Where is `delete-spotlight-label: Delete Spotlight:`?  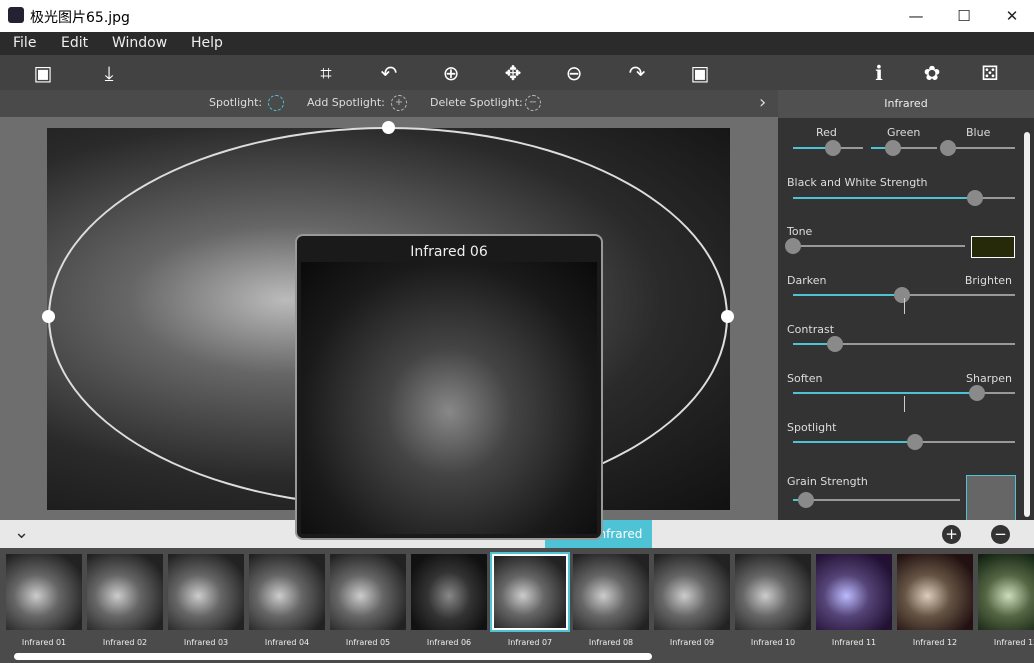
delete-spotlight-label: Delete Spotlight: is located at coordinates (476, 102).